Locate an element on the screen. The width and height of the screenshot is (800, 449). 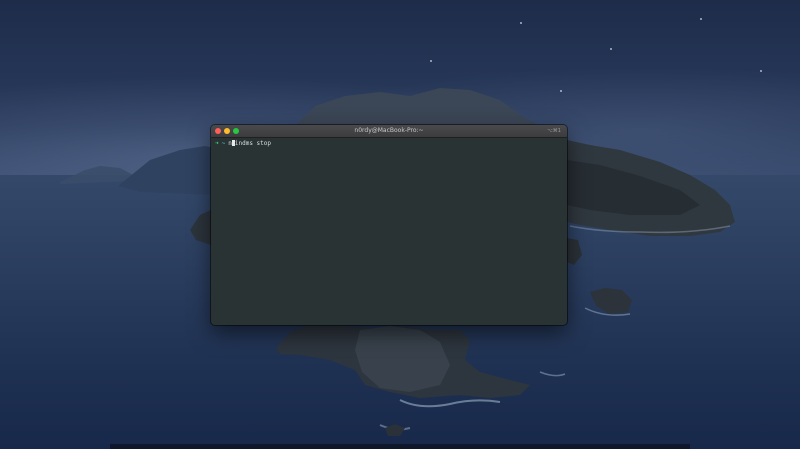
window-shortcut: ⌥⌘1 is located at coordinates (554, 131).